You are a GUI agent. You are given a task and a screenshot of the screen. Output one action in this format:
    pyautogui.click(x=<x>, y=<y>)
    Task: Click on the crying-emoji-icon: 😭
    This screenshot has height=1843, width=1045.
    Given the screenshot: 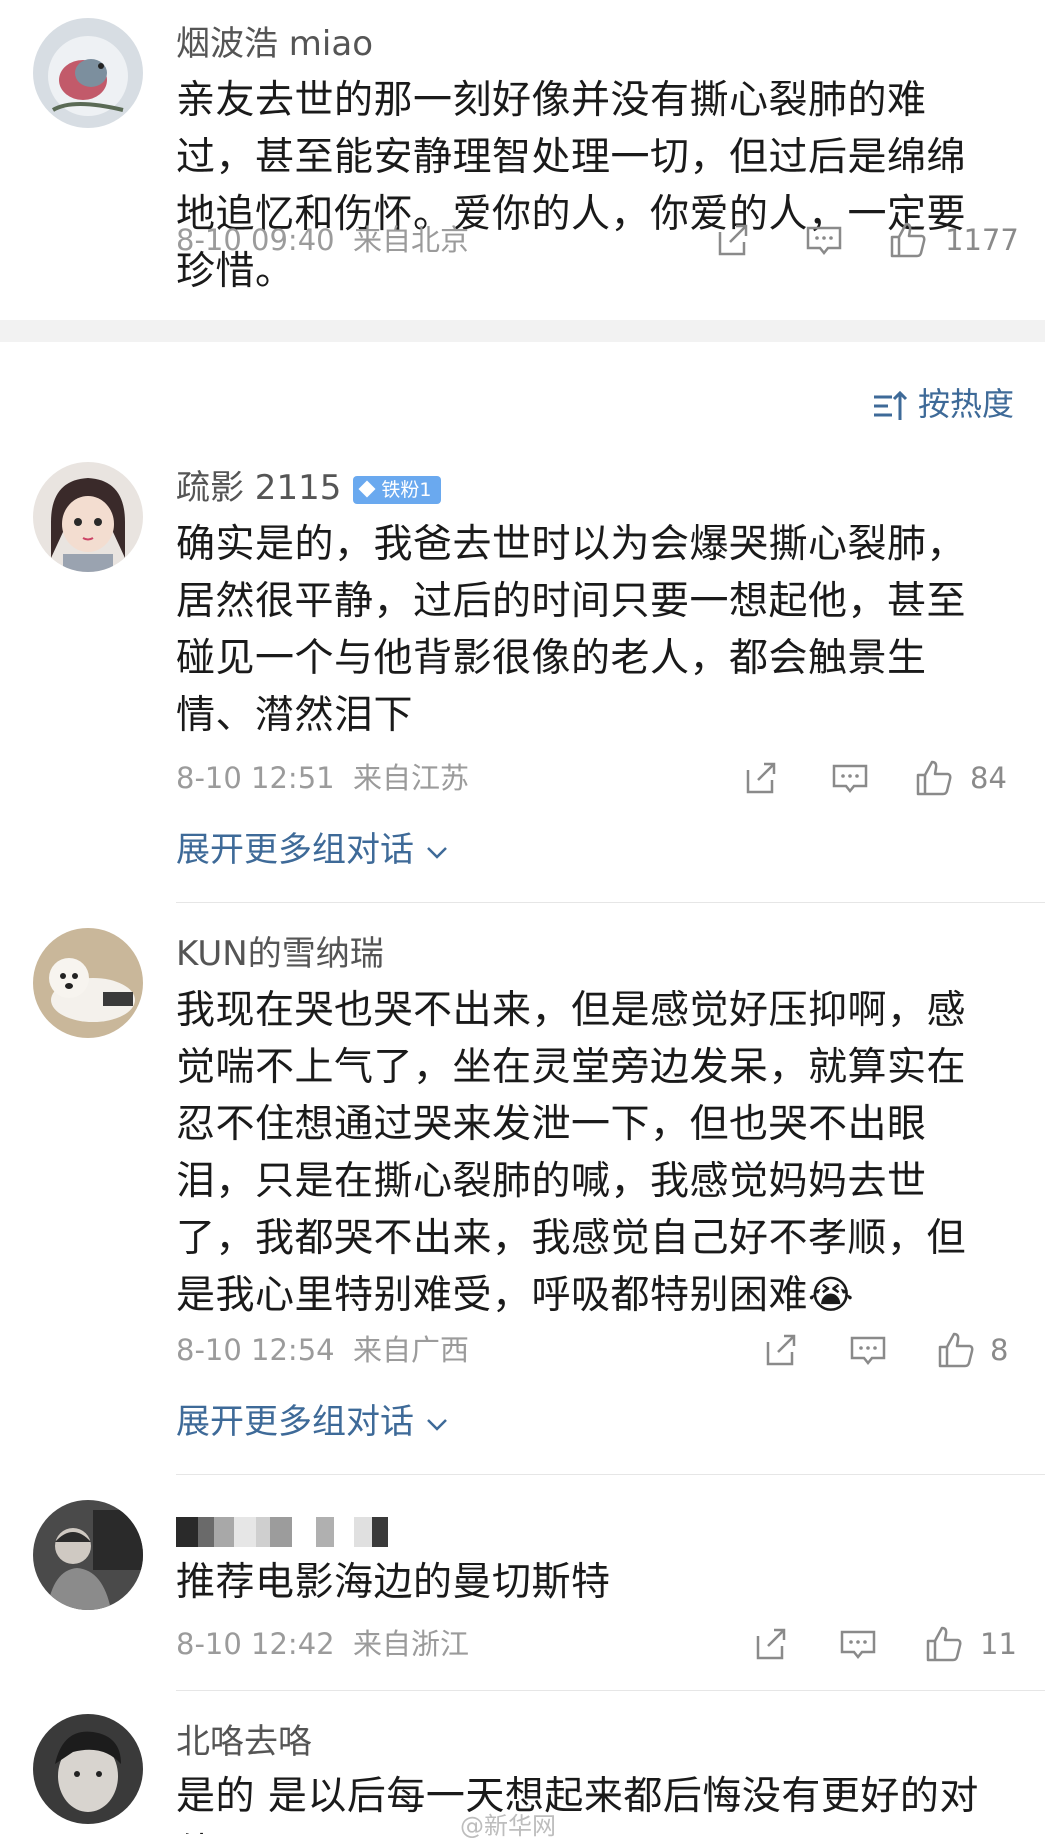 What is the action you would take?
    pyautogui.click(x=831, y=1295)
    